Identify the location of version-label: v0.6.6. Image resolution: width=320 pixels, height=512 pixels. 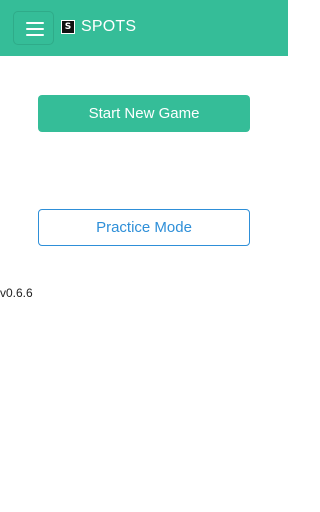
(16, 293).